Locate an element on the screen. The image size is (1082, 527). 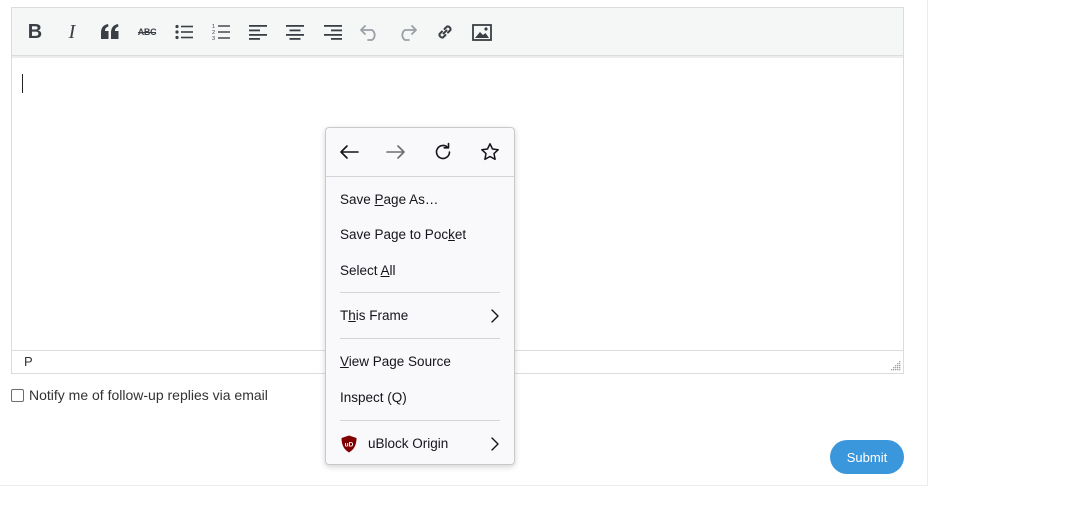
resize-handle-icon is located at coordinates (896, 366).